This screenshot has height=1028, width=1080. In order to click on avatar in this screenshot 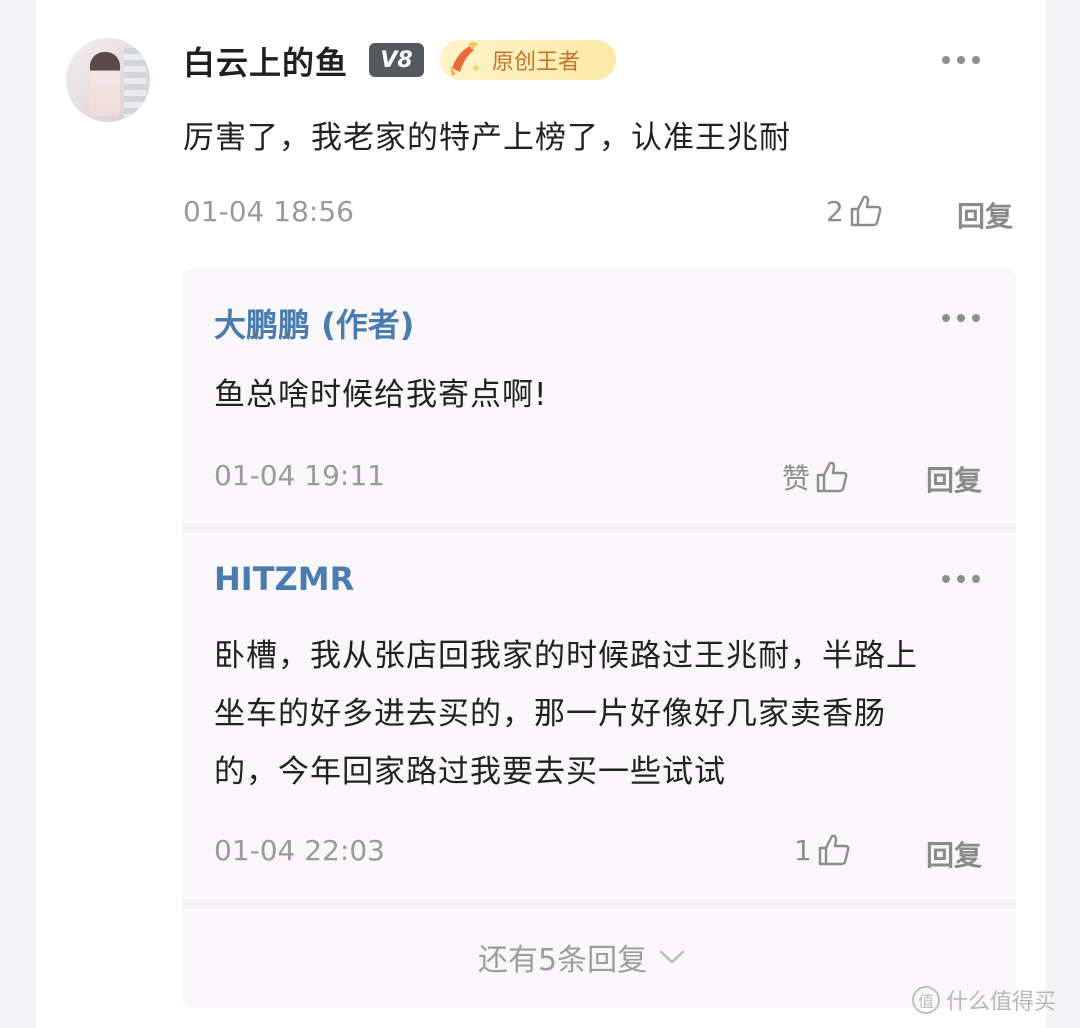, I will do `click(108, 80)`.